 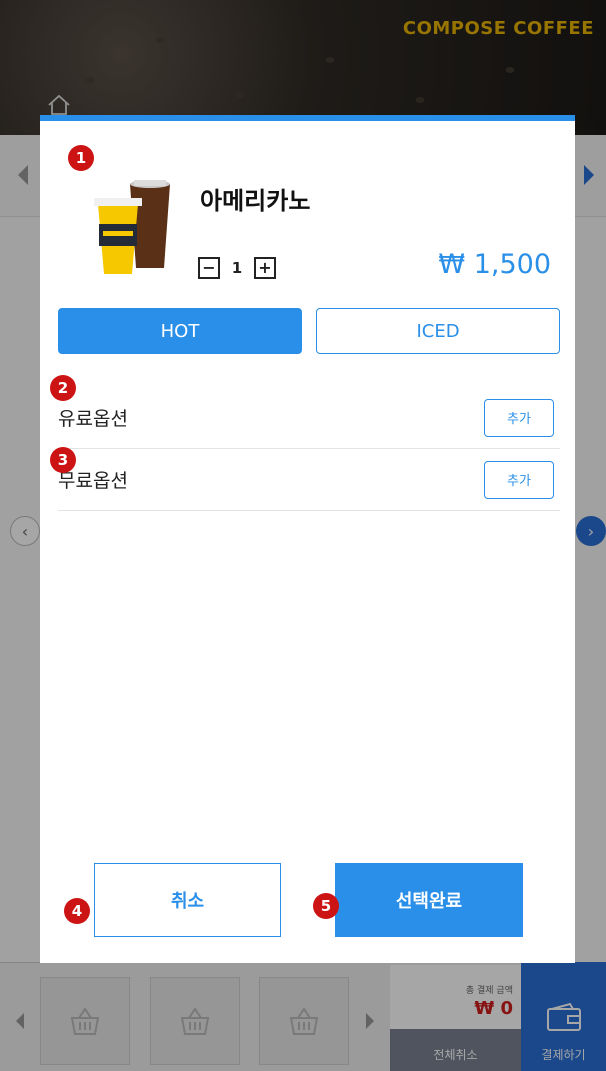 I want to click on free-option-row: 무료옵션 추가, so click(x=309, y=480).